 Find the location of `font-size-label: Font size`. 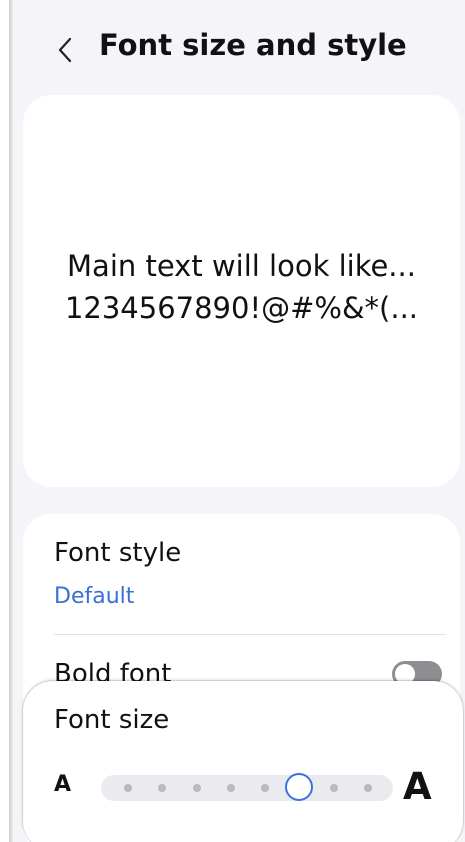

font-size-label: Font size is located at coordinates (112, 720).